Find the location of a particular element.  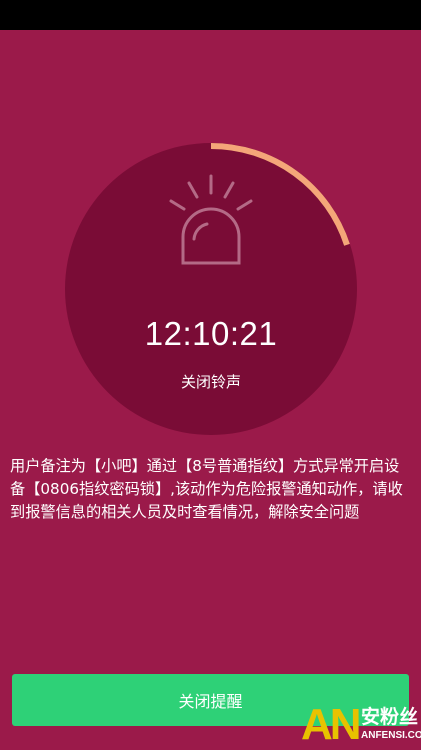

siren-icon is located at coordinates (211, 219).